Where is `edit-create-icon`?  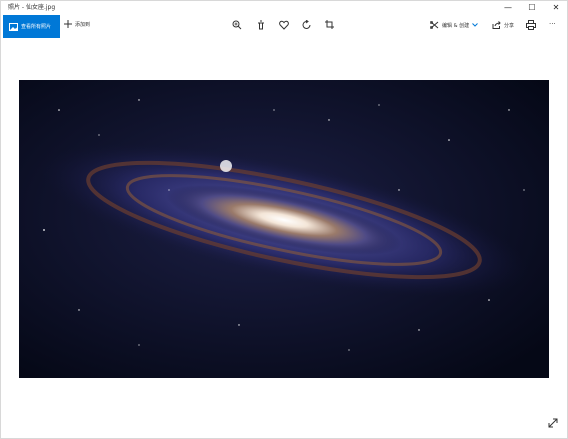 edit-create-icon is located at coordinates (434, 25).